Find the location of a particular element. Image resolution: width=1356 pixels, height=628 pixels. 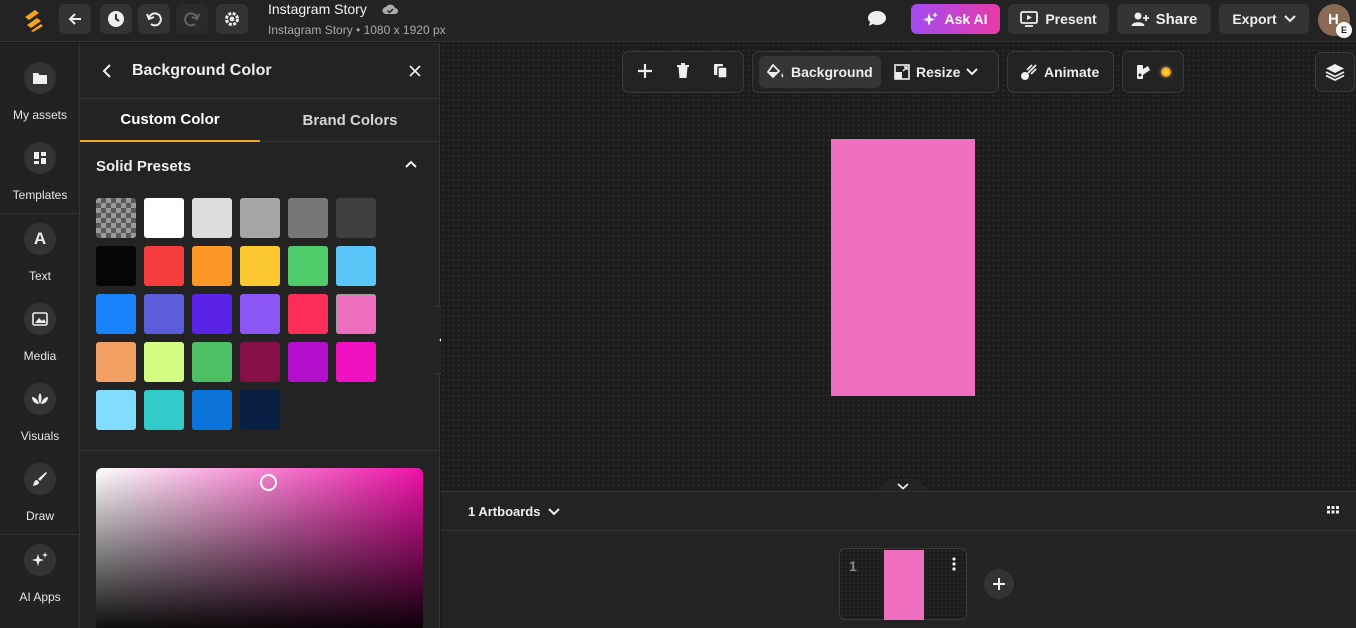

solid-presets-title: Solid Presets is located at coordinates (144, 166).